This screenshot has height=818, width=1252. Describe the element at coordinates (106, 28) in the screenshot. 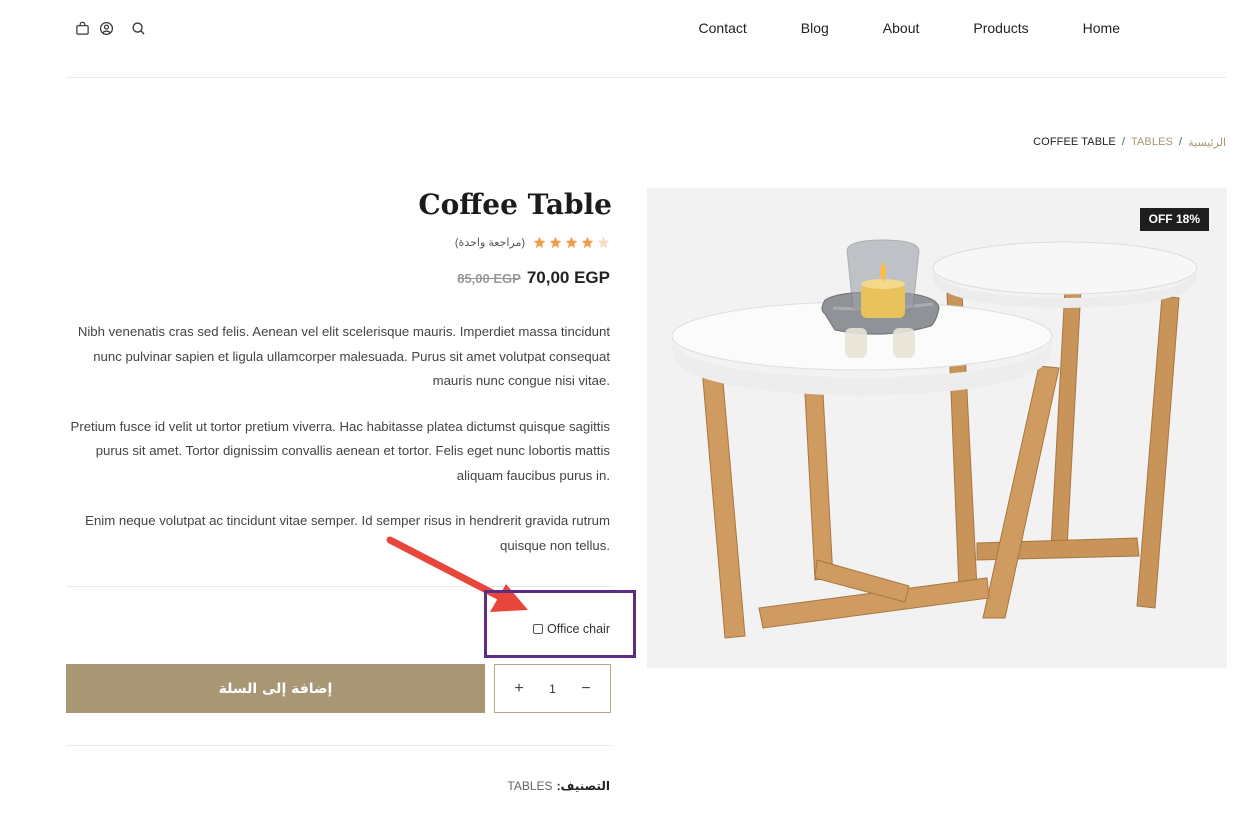

I see `account-icon` at that location.